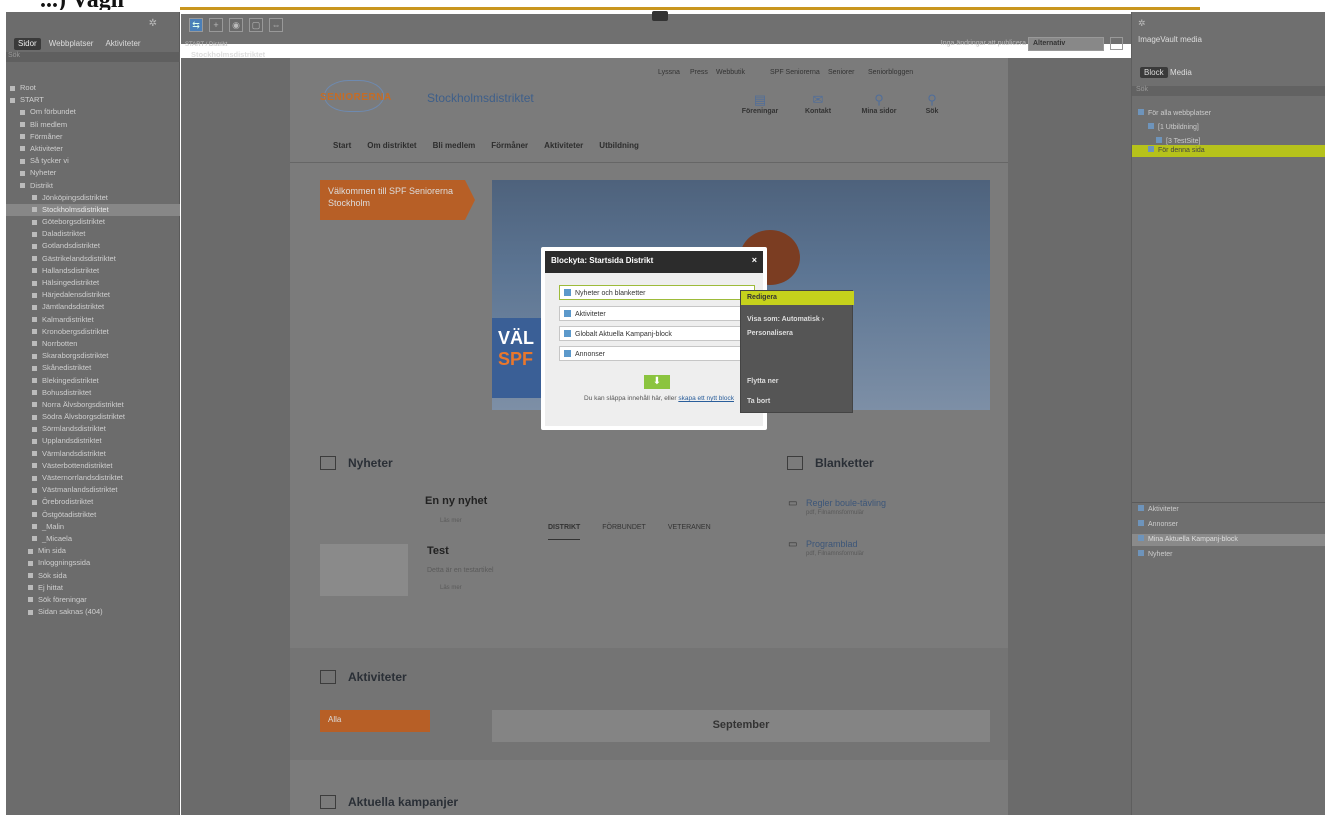 This screenshot has height=815, width=1325. I want to click on form-link: Programblad, so click(832, 544).